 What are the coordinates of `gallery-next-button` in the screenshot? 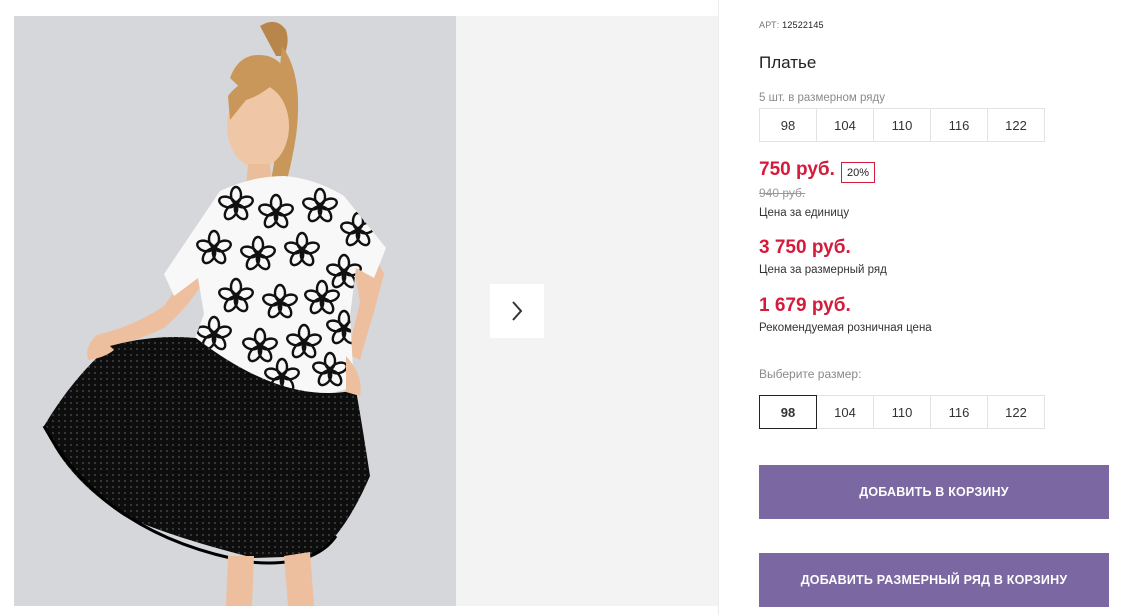 It's located at (517, 311).